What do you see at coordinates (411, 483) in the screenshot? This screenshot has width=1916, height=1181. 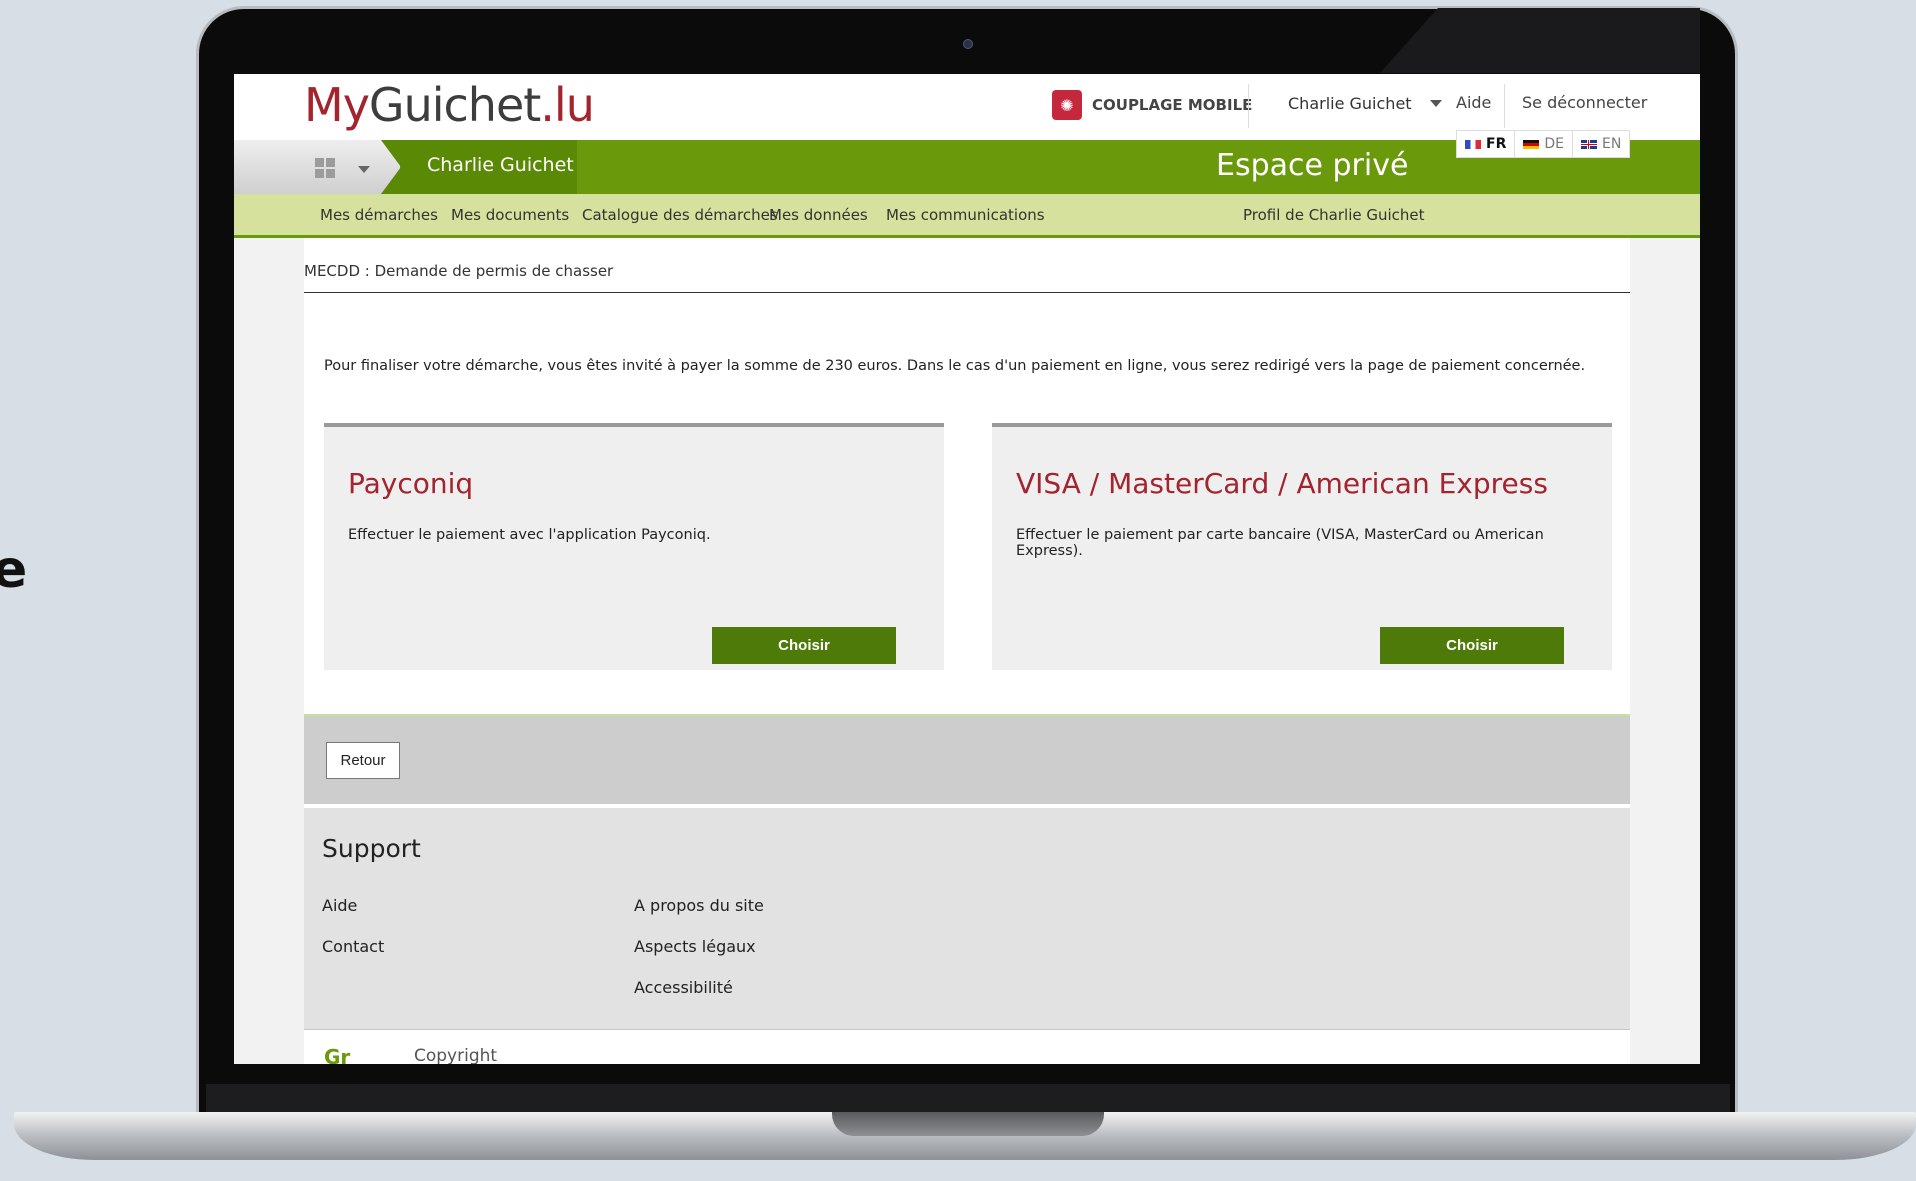 I see `payment-option-title: Payconiq` at bounding box center [411, 483].